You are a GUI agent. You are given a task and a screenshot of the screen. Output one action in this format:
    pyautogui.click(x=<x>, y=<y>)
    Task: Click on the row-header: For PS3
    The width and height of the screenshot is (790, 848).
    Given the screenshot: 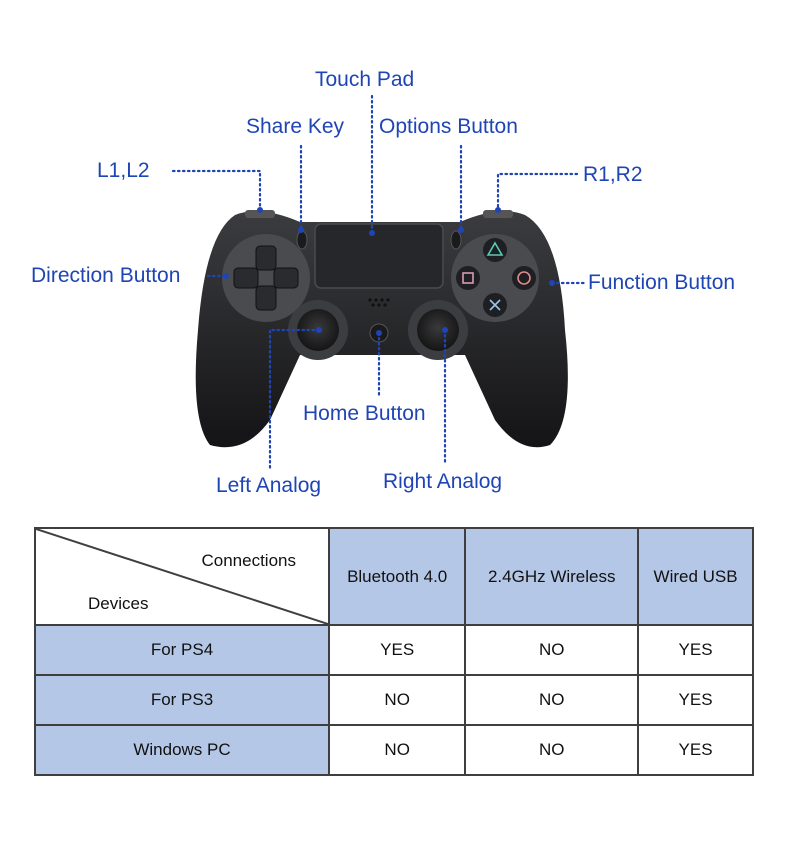 What is the action you would take?
    pyautogui.click(x=182, y=700)
    